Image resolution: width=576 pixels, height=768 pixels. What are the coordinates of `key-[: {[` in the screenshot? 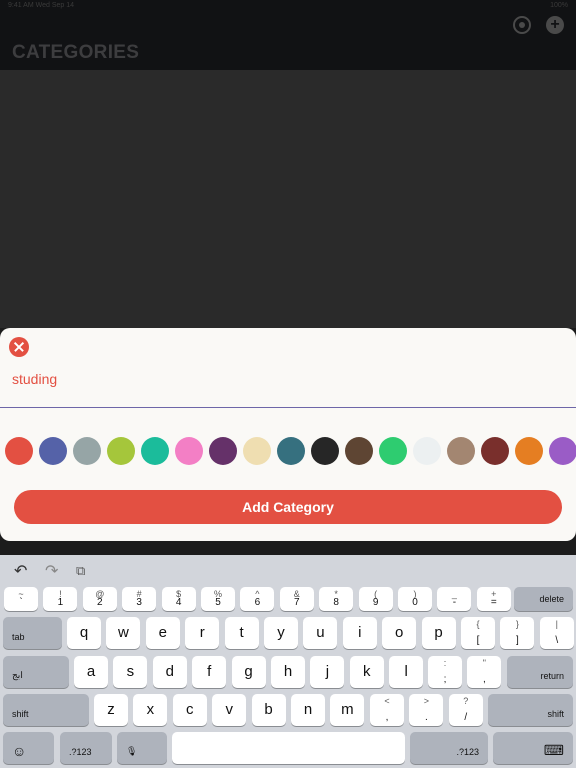 It's located at (478, 633).